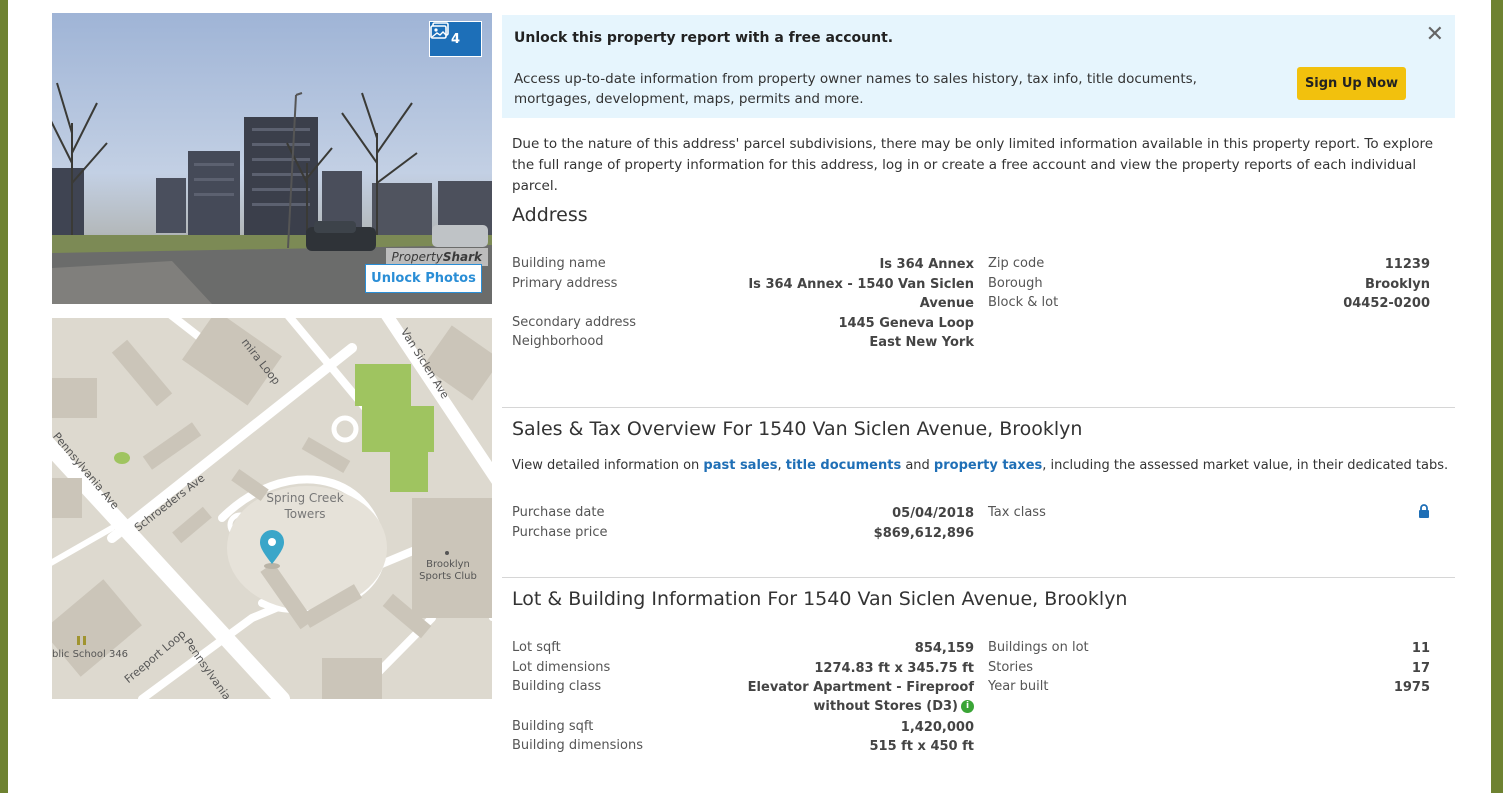  Describe the element at coordinates (557, 686) in the screenshot. I see `building-class-label: Building class` at that location.